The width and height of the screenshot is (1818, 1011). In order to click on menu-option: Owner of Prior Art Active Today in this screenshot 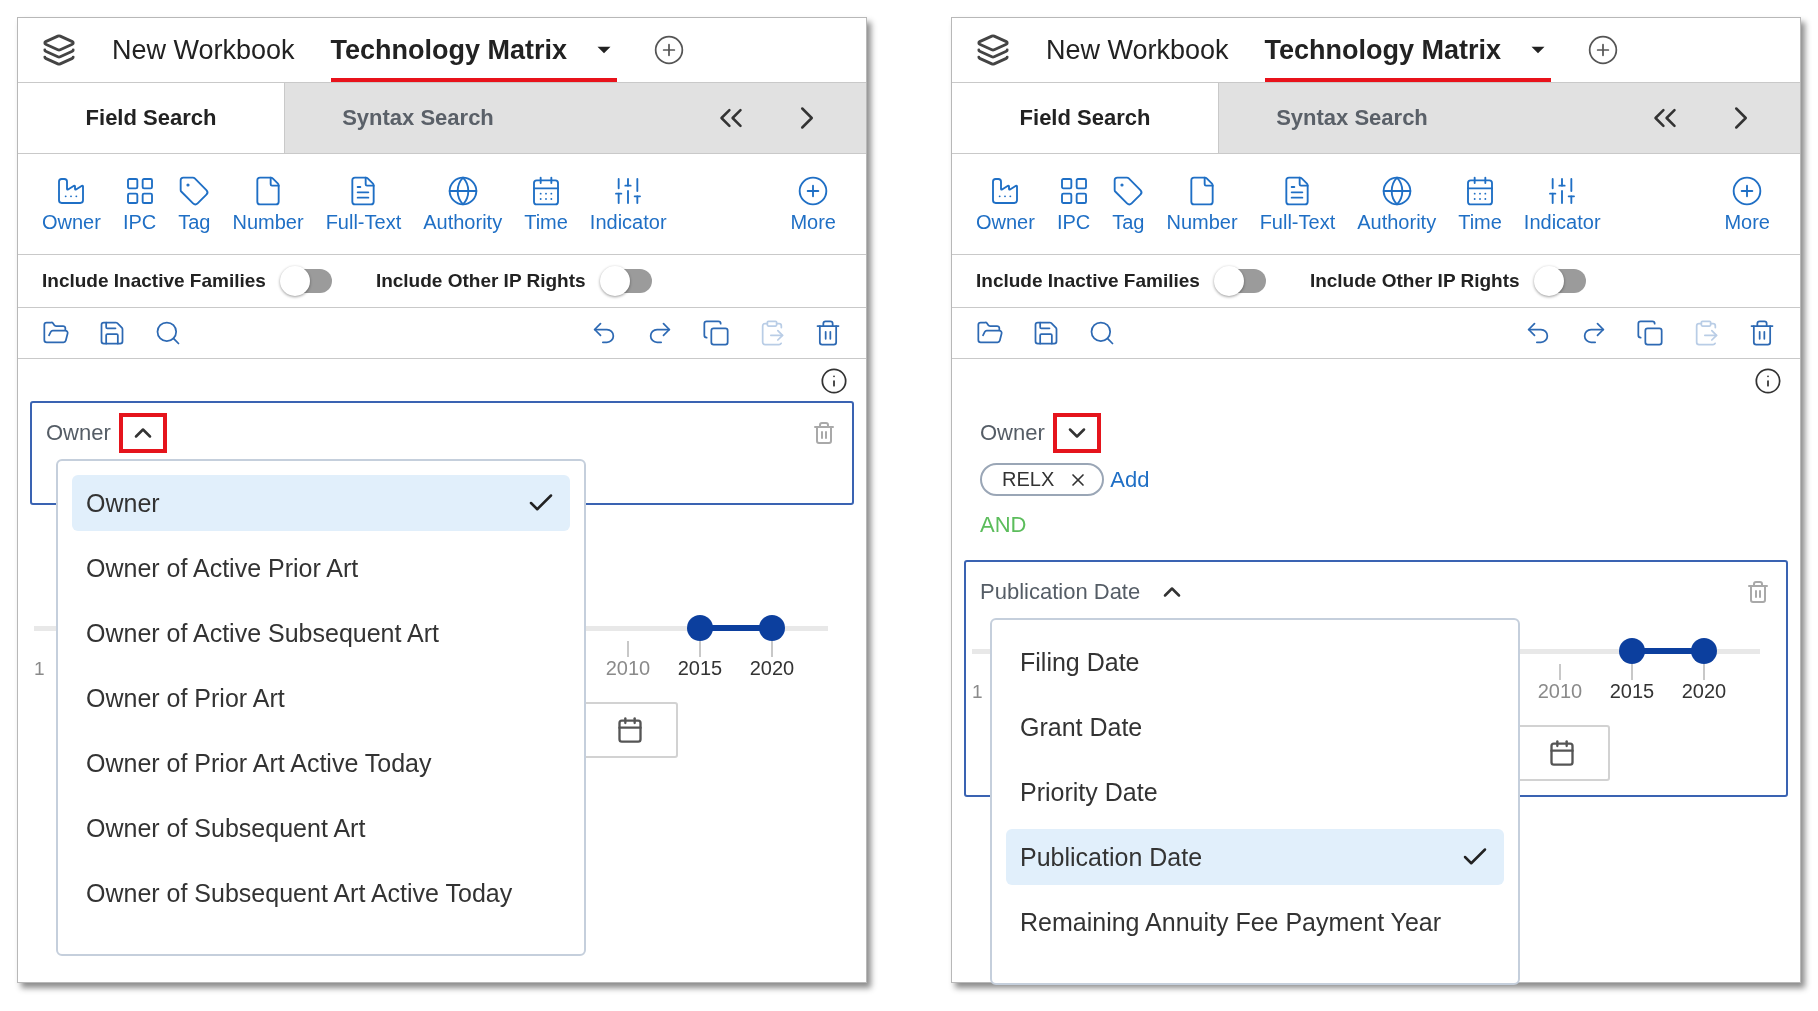, I will do `click(321, 763)`.